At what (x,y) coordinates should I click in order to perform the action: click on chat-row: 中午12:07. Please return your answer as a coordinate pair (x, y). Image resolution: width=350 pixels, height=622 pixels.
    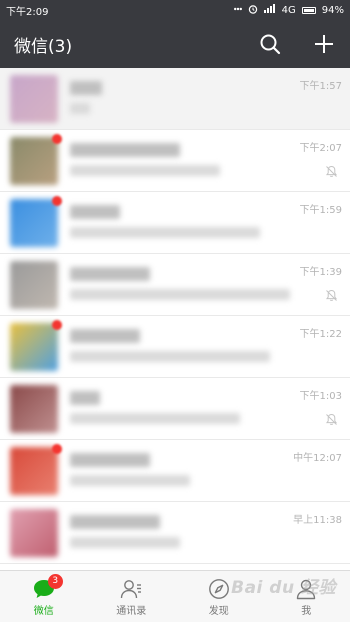
    Looking at the image, I should click on (175, 471).